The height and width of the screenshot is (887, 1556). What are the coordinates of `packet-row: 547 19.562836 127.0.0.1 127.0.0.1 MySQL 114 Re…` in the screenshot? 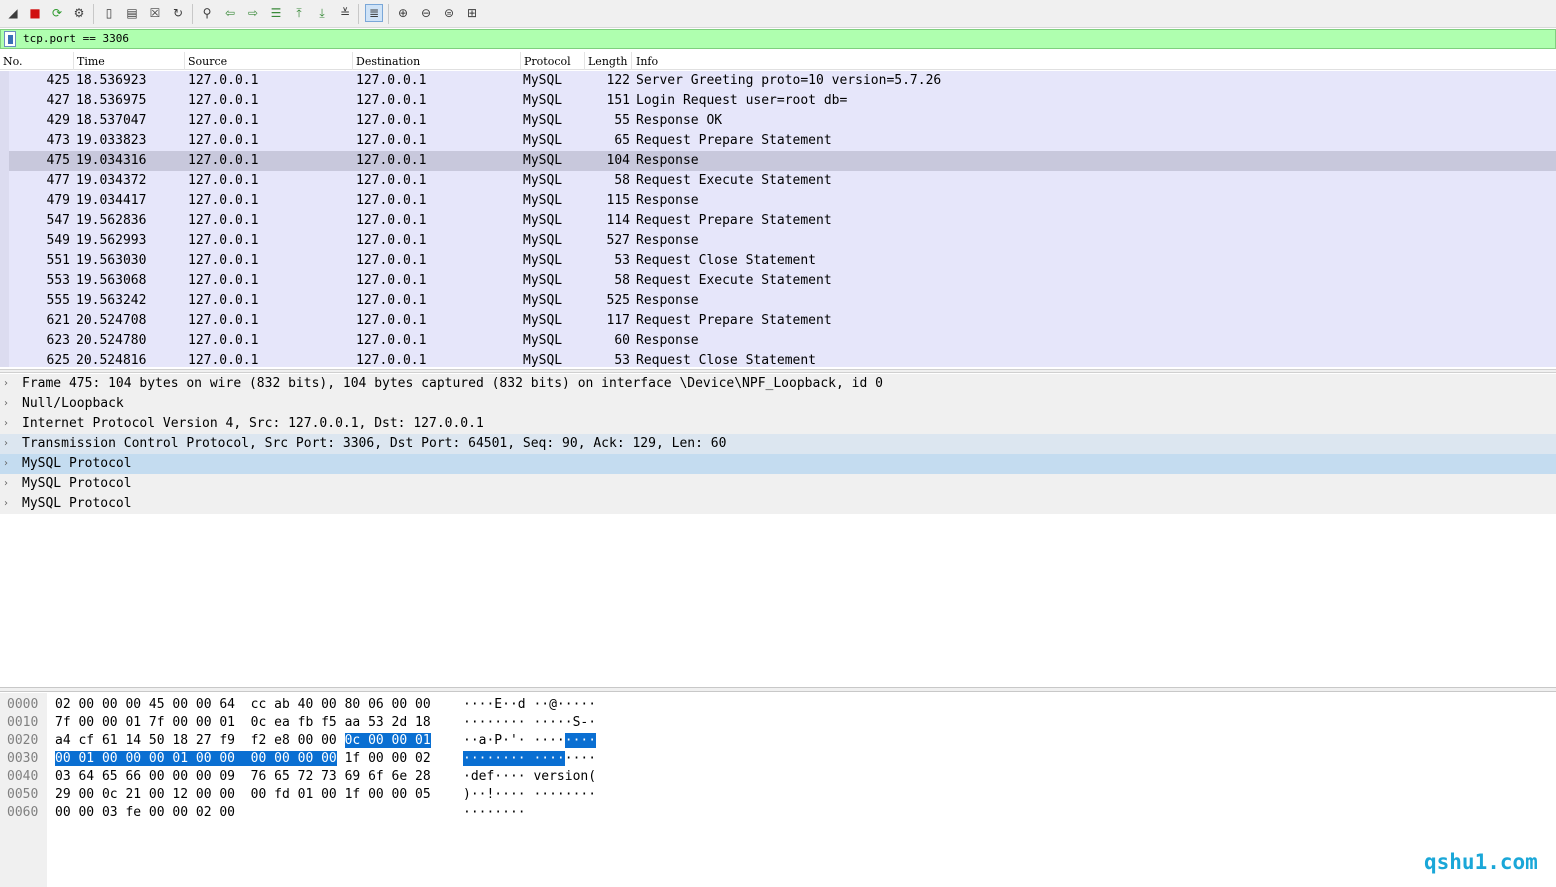 It's located at (778, 221).